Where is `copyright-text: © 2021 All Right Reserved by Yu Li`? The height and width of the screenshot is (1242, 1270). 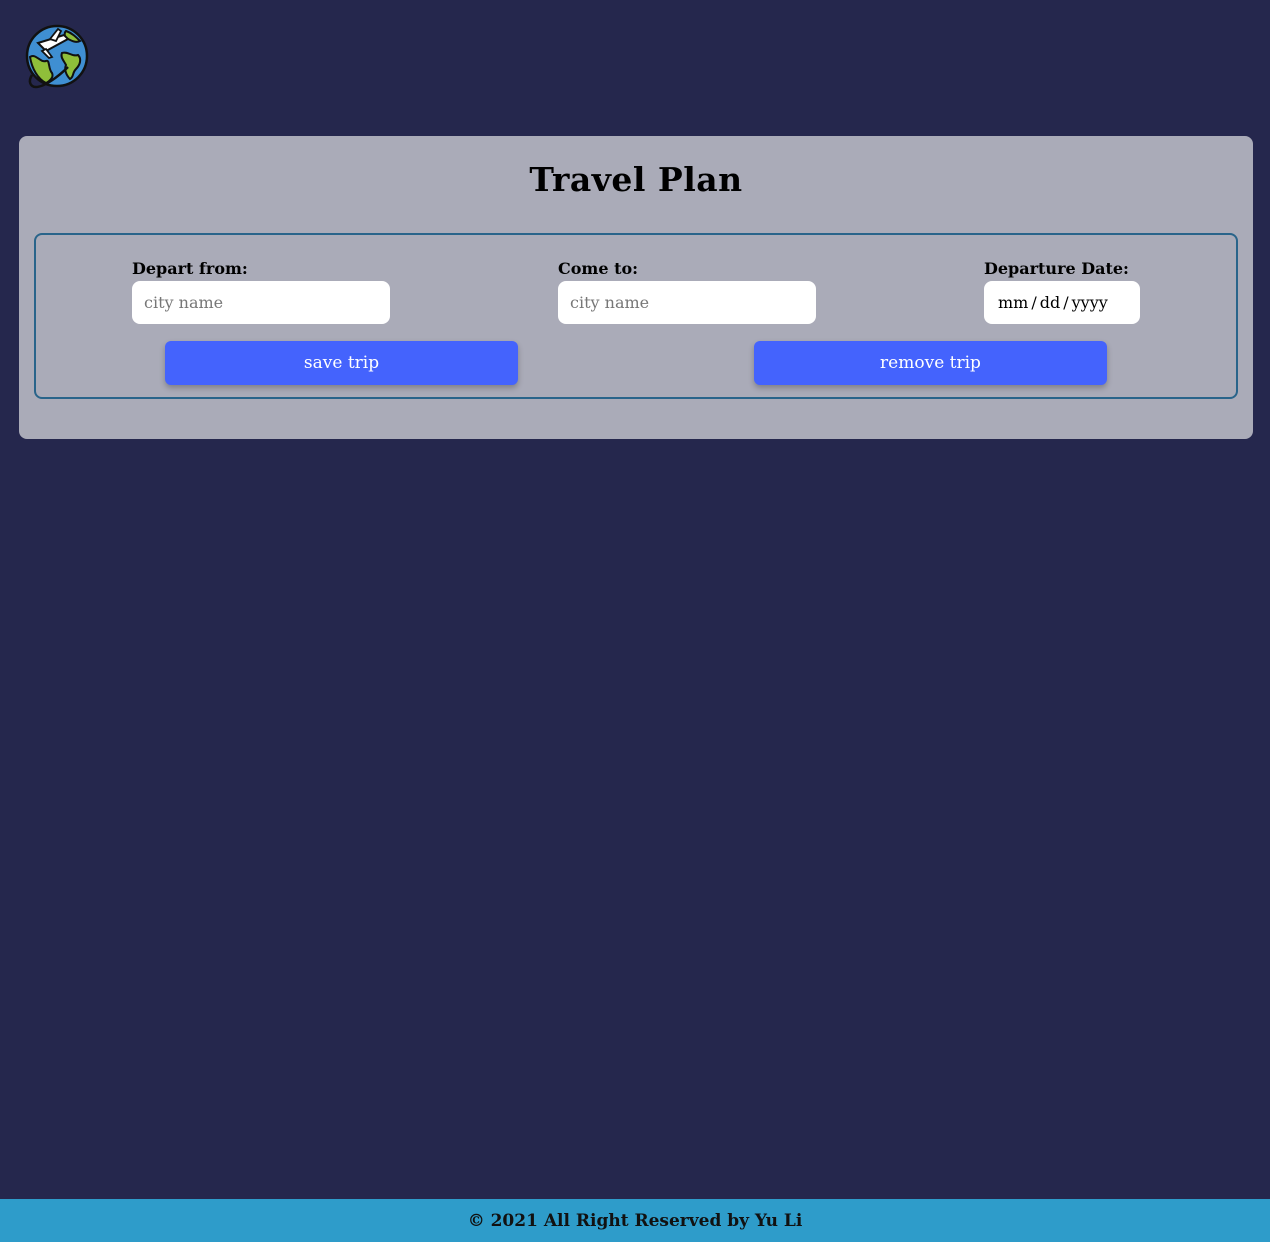
copyright-text: © 2021 All Right Reserved by Yu Li is located at coordinates (635, 1220).